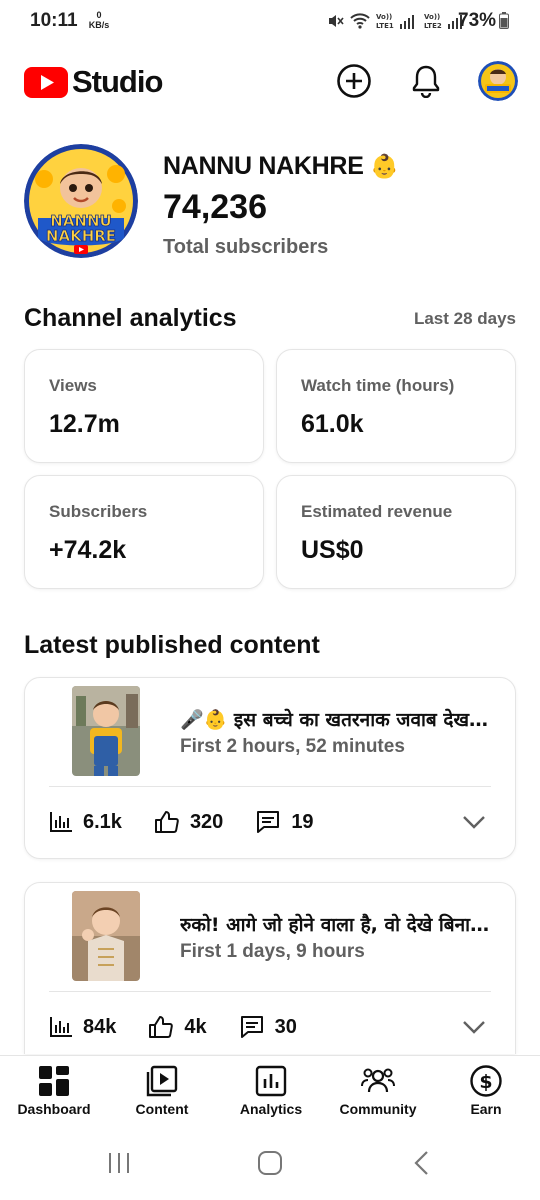 The image size is (540, 1200). I want to click on analytics-icon, so click(271, 1081).